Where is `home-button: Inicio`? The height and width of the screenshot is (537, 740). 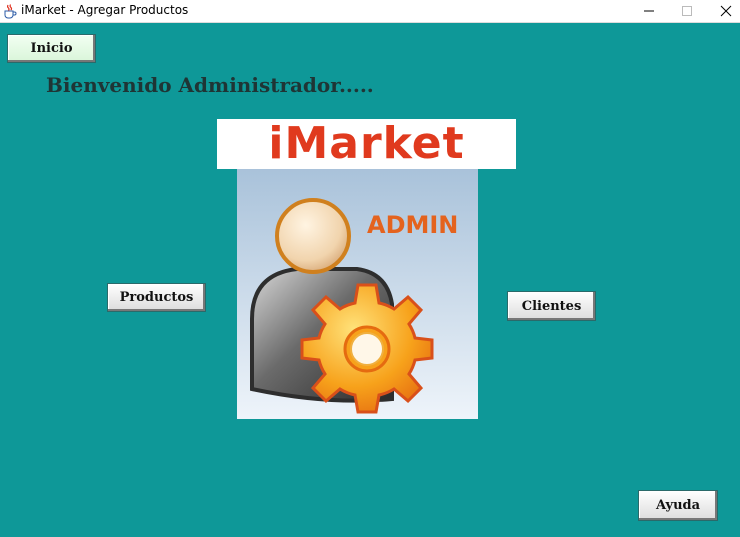
home-button: Inicio is located at coordinates (51, 48).